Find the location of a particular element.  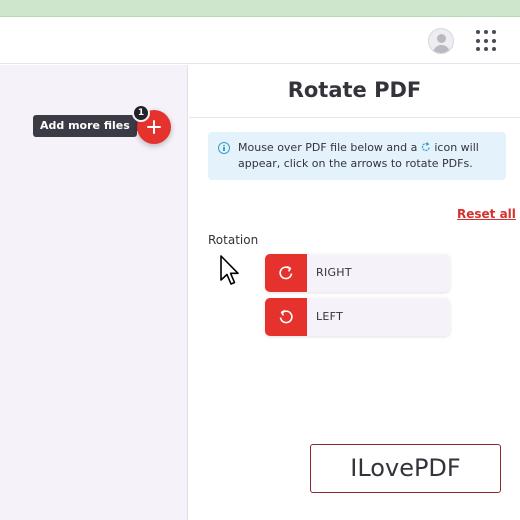

rotate-right-icon-box is located at coordinates (286, 273).